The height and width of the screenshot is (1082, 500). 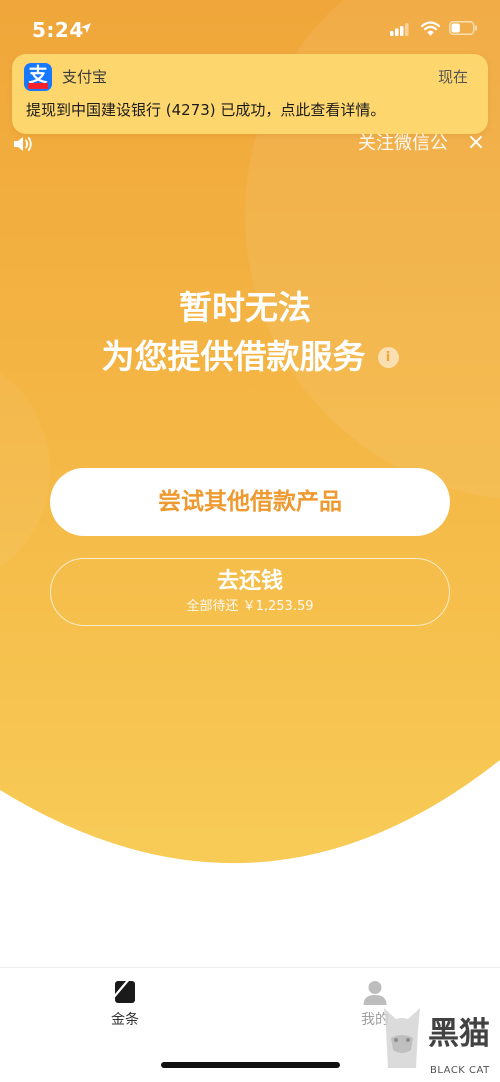 What do you see at coordinates (250, 94) in the screenshot?
I see `notification-banner: 支 支付宝 现在 提现到中国建设银行 (4273) 已成功，点此查看详情。` at bounding box center [250, 94].